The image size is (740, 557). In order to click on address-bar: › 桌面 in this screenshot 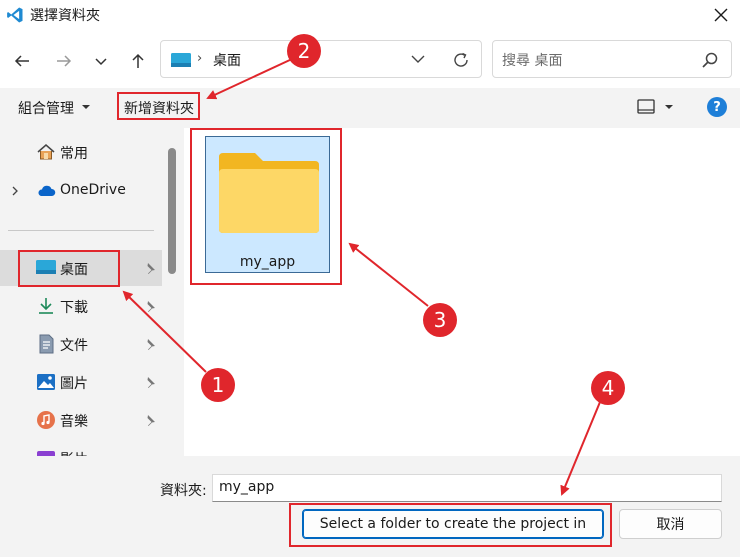, I will do `click(321, 59)`.